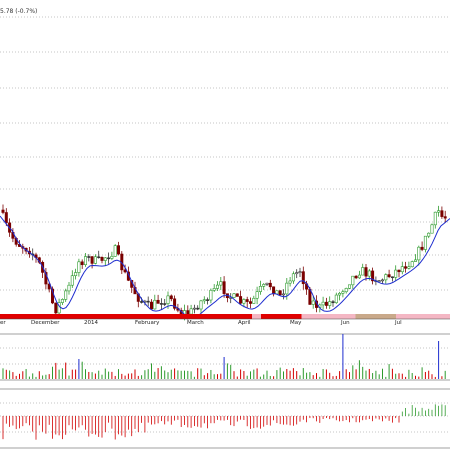 This screenshot has height=454, width=450. What do you see at coordinates (147, 323) in the screenshot?
I see `month-label-feb: February` at bounding box center [147, 323].